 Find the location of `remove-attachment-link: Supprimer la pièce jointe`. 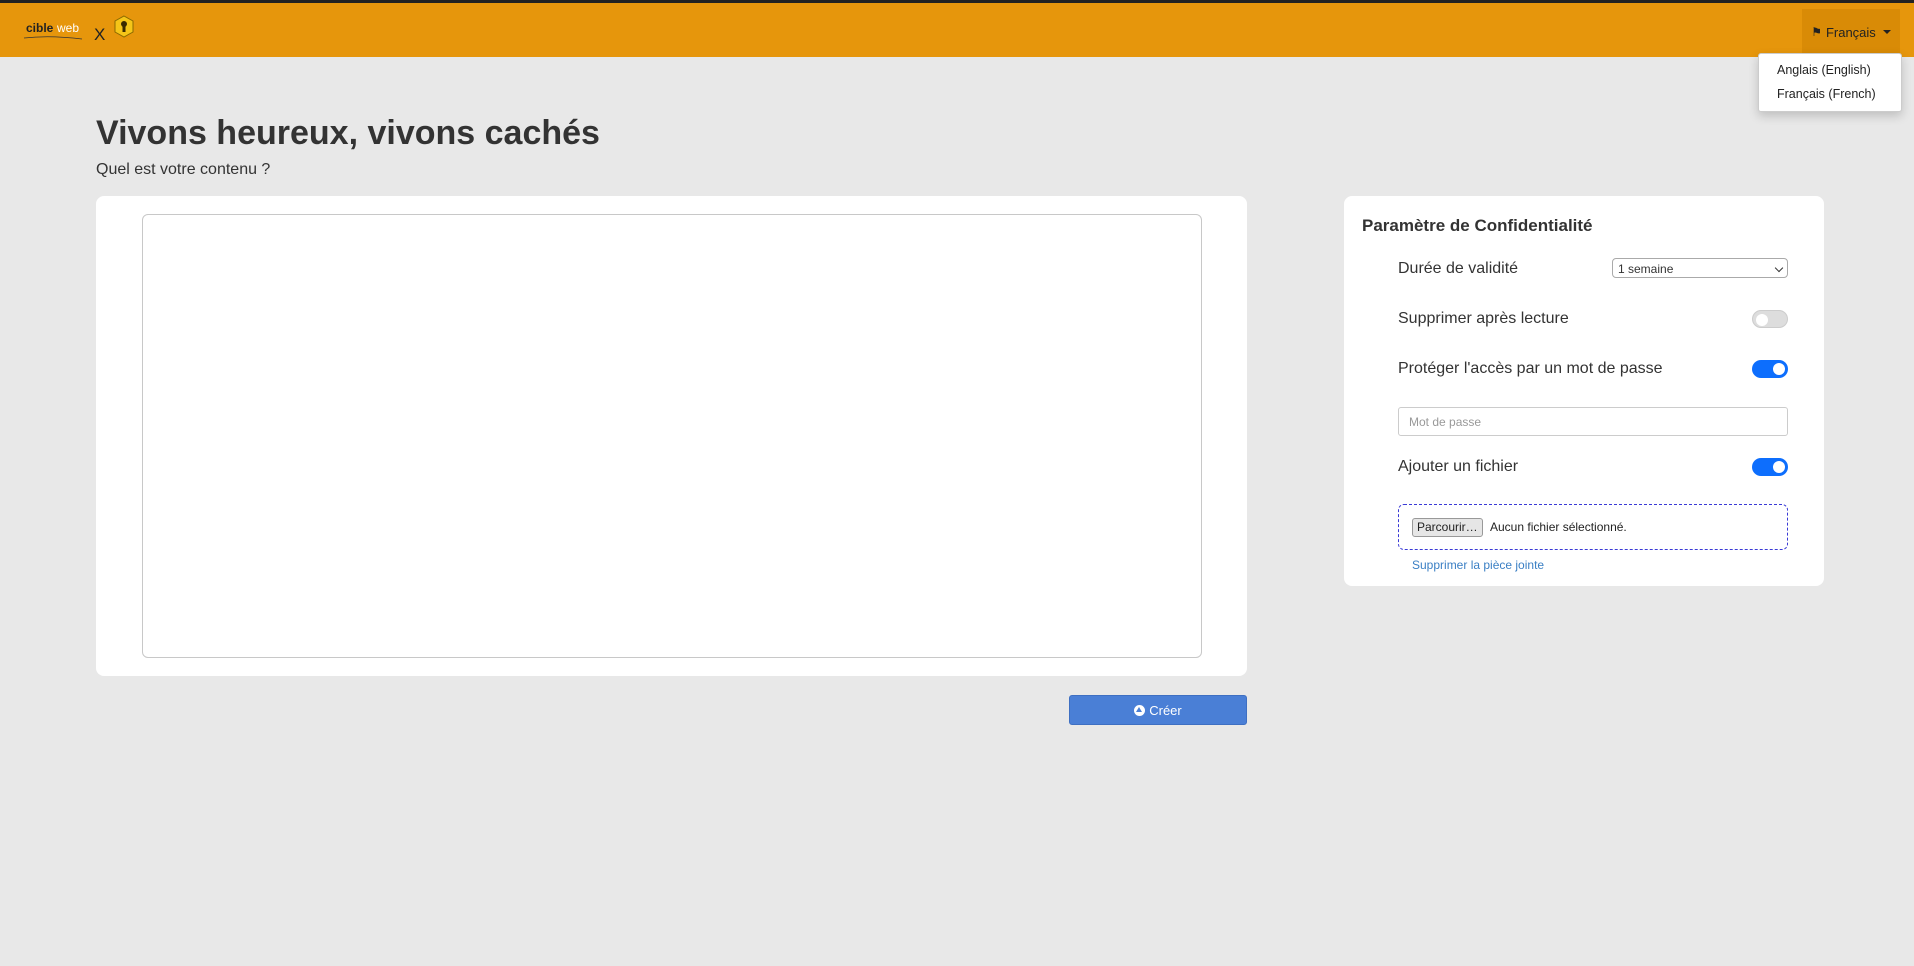

remove-attachment-link: Supprimer la pièce jointe is located at coordinates (1478, 565).